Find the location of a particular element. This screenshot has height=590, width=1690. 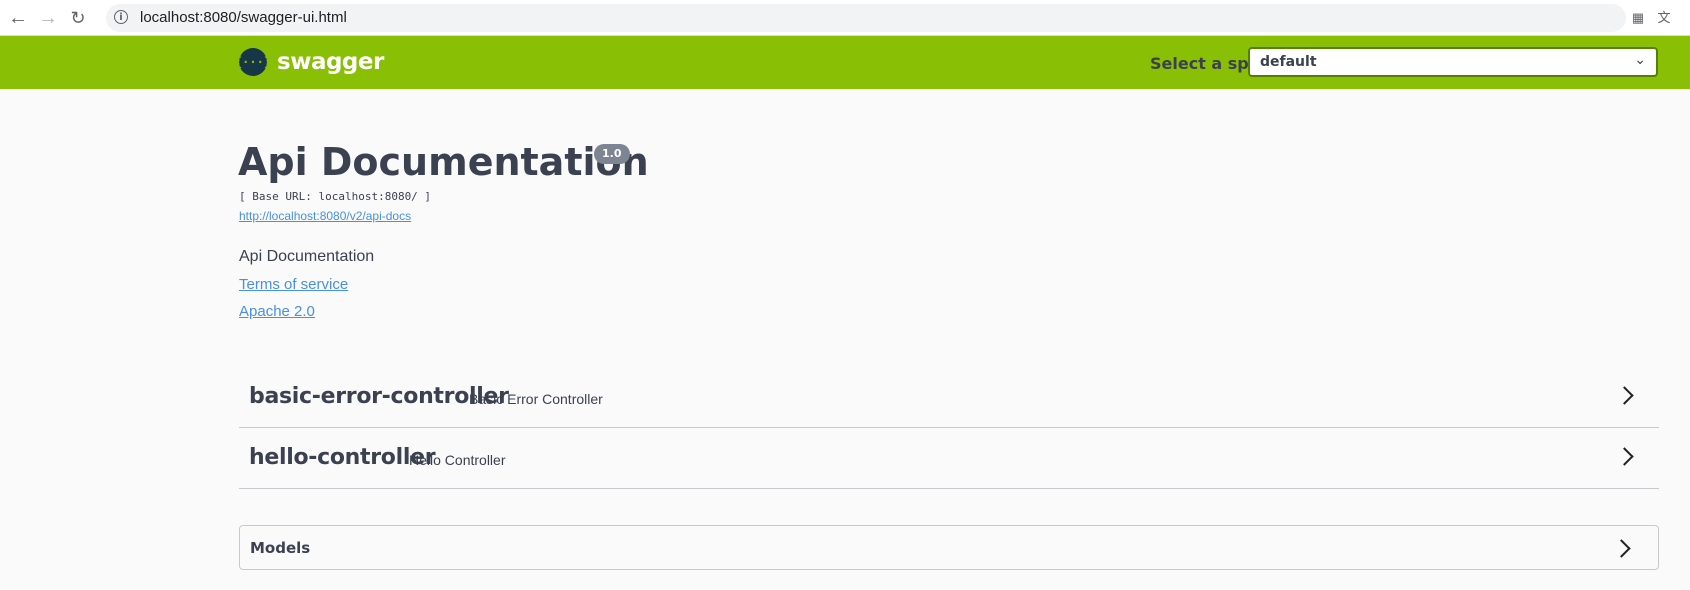

swagger-logo-icon: {···} is located at coordinates (253, 62).